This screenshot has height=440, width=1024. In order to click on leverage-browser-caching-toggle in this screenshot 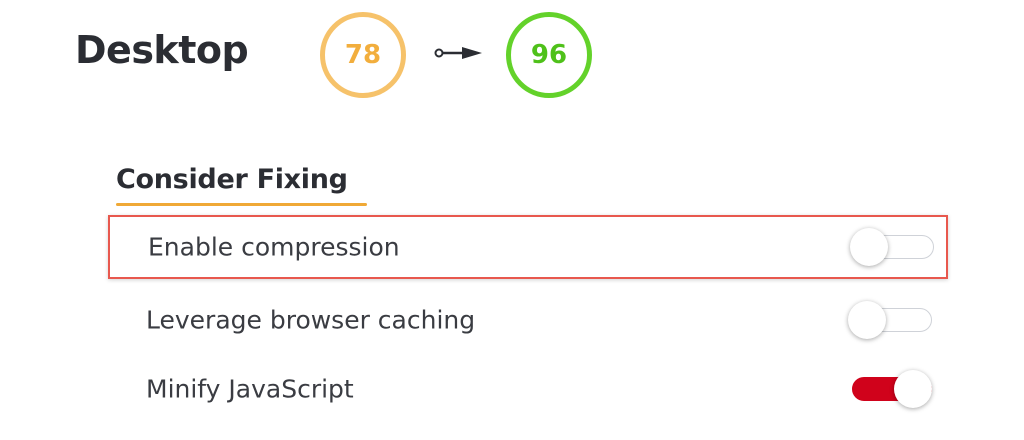, I will do `click(890, 320)`.